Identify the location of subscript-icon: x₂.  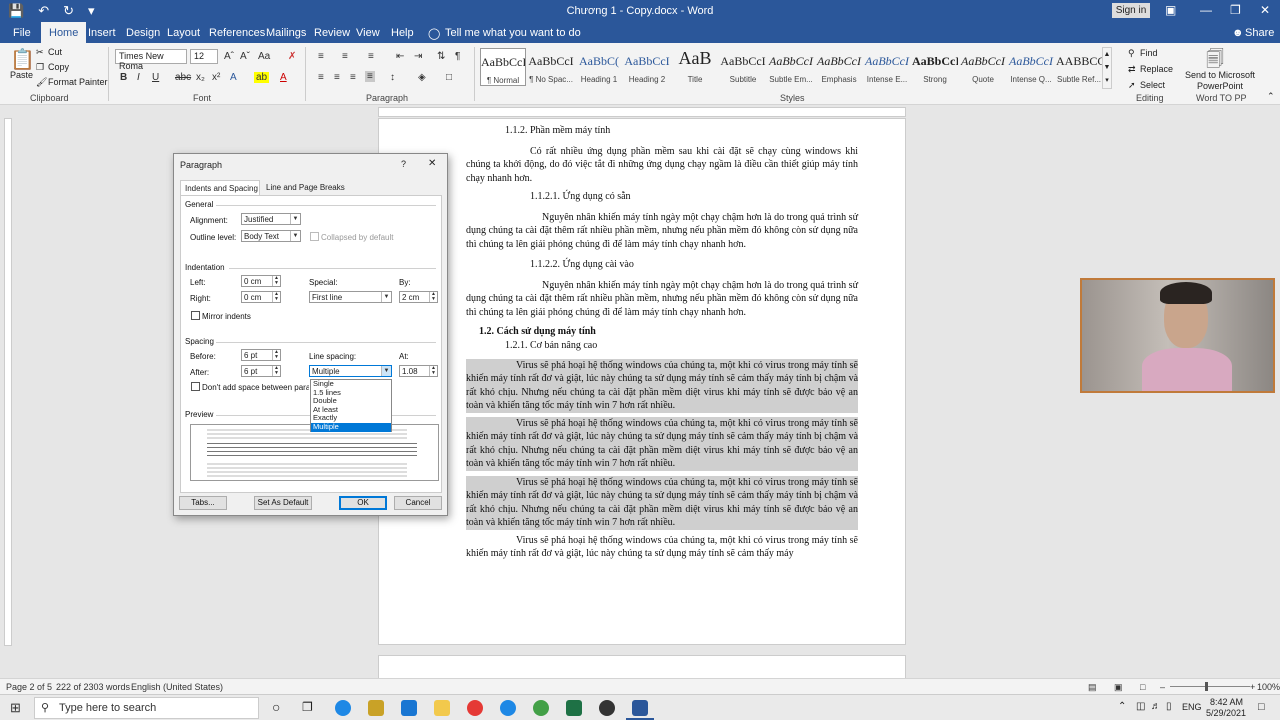
(200, 77).